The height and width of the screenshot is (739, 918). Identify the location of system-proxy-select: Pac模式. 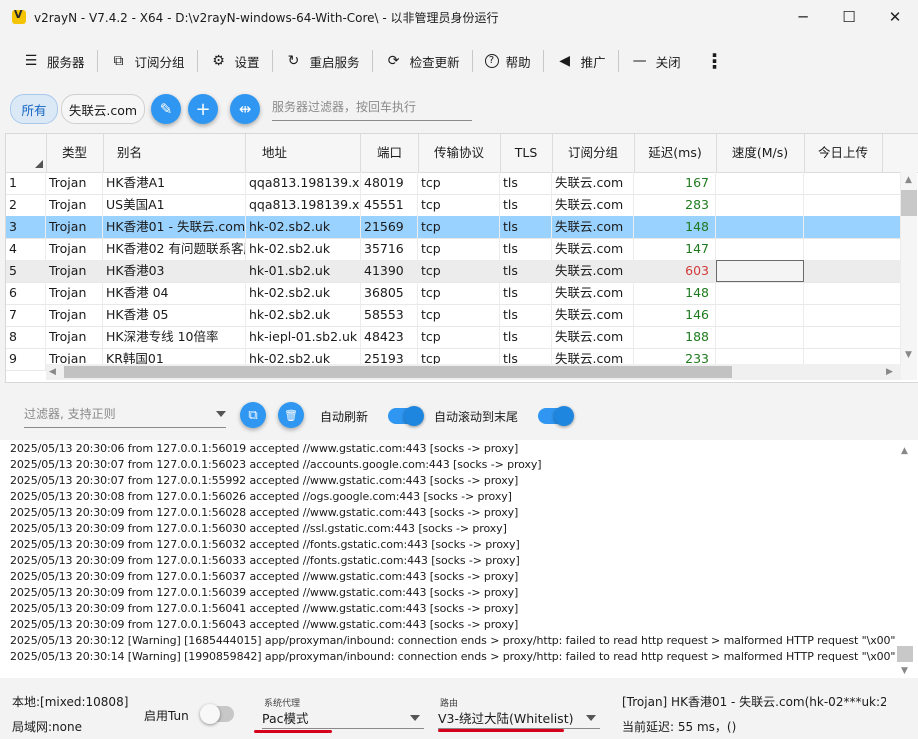
(343, 718).